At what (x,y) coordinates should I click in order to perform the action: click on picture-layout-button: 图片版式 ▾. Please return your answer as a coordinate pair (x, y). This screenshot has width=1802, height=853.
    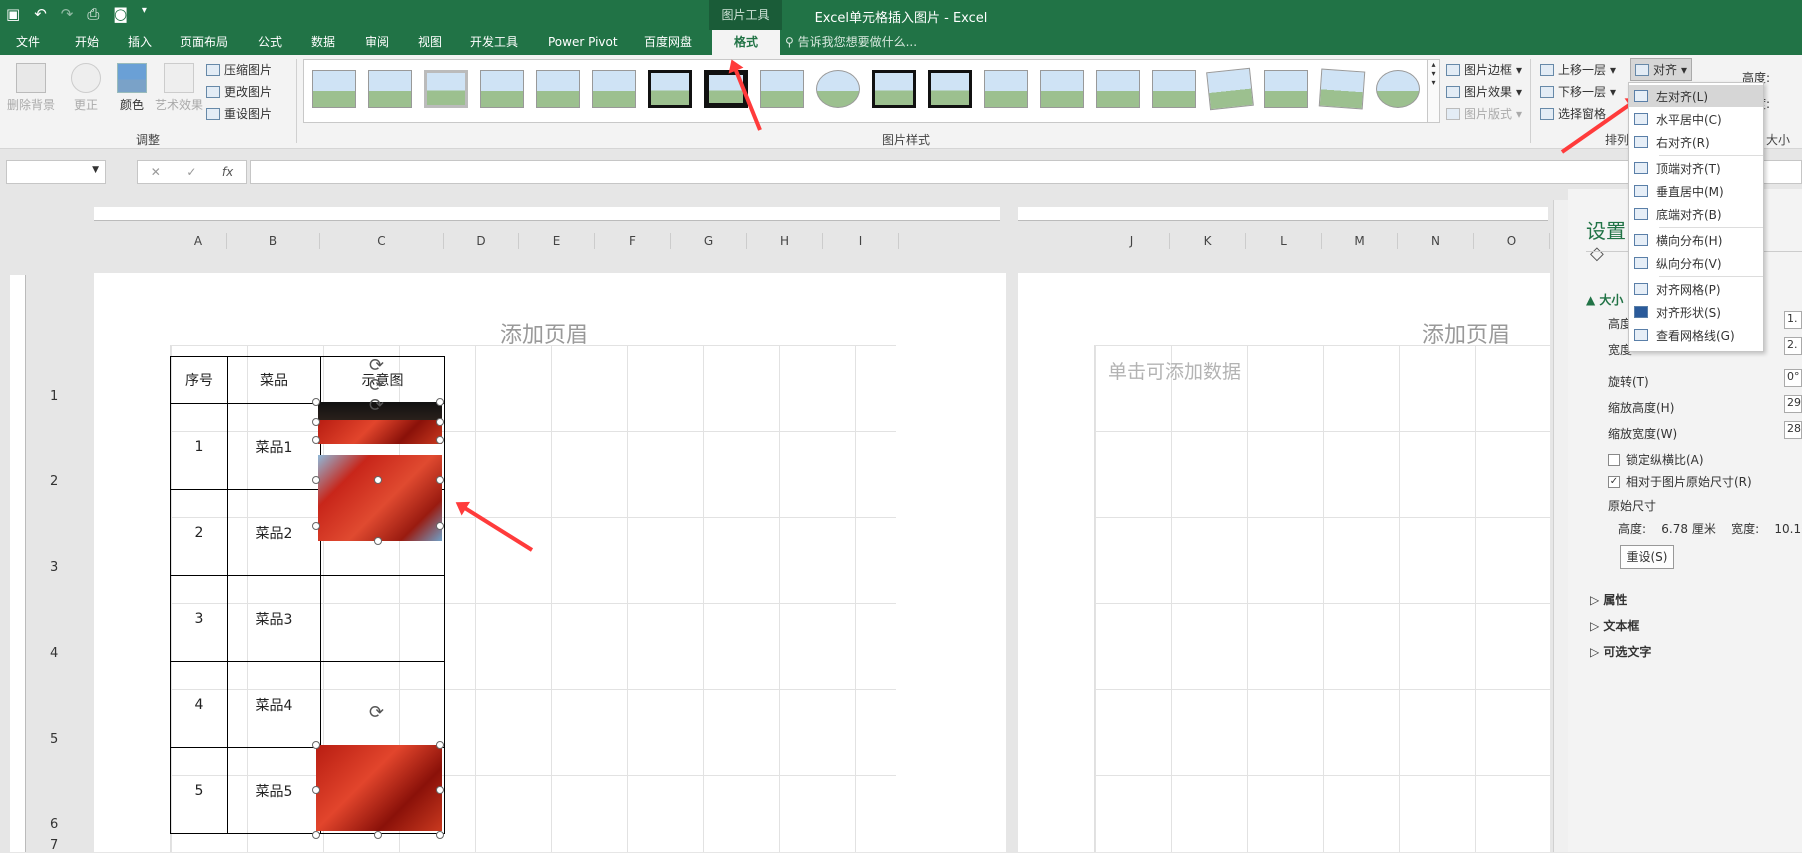
    Looking at the image, I should click on (1484, 113).